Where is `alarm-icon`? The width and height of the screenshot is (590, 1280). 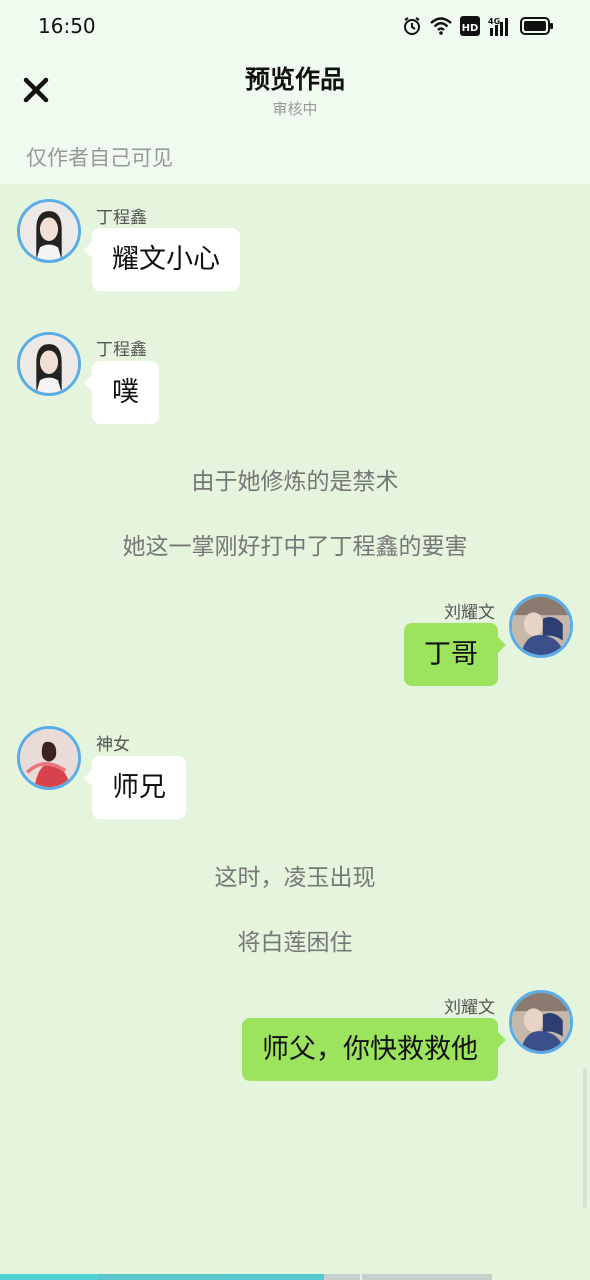 alarm-icon is located at coordinates (412, 26).